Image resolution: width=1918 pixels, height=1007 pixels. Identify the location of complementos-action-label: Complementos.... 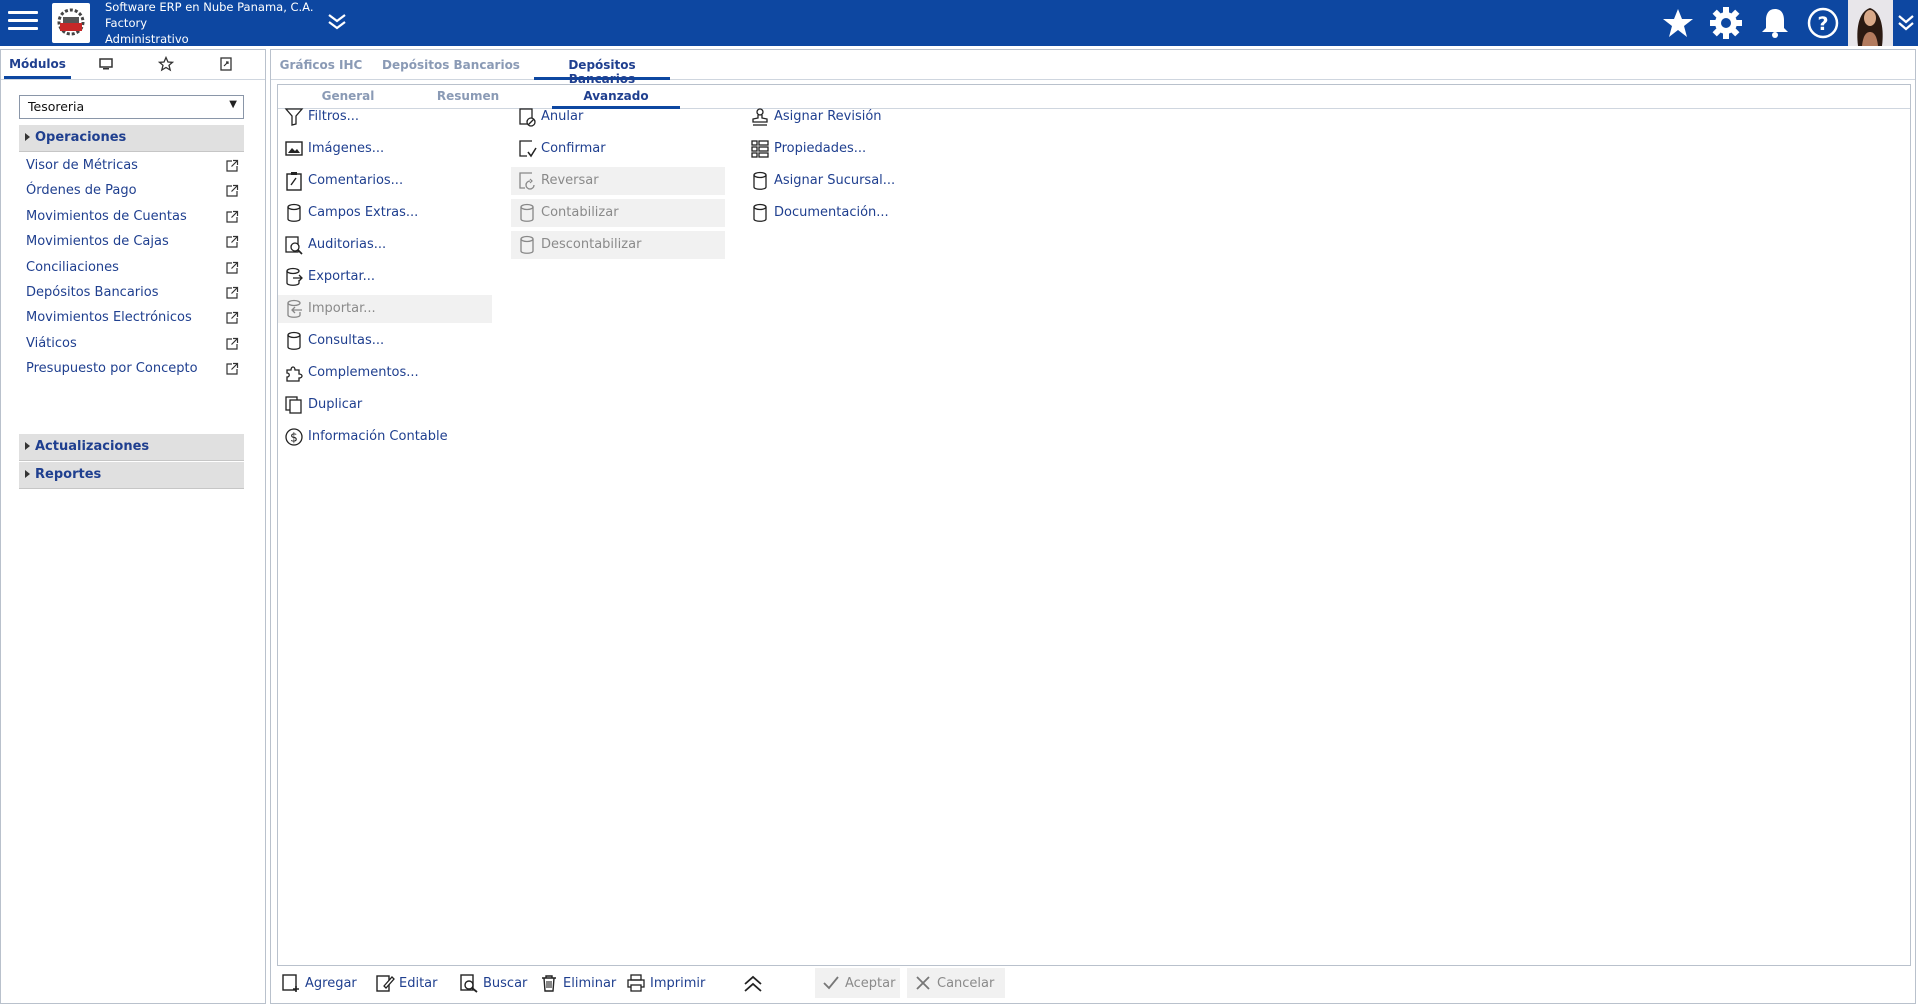
(363, 372).